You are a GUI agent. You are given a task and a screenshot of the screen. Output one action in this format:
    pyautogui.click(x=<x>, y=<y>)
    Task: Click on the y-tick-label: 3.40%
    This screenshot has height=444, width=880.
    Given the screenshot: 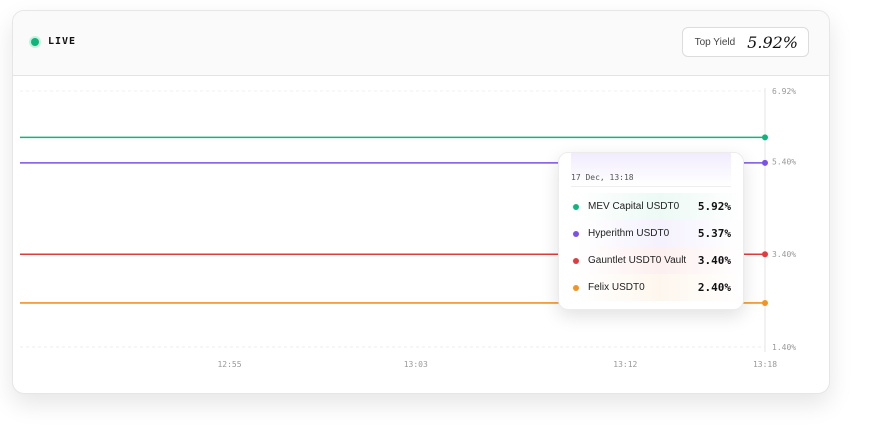 What is the action you would take?
    pyautogui.click(x=784, y=254)
    